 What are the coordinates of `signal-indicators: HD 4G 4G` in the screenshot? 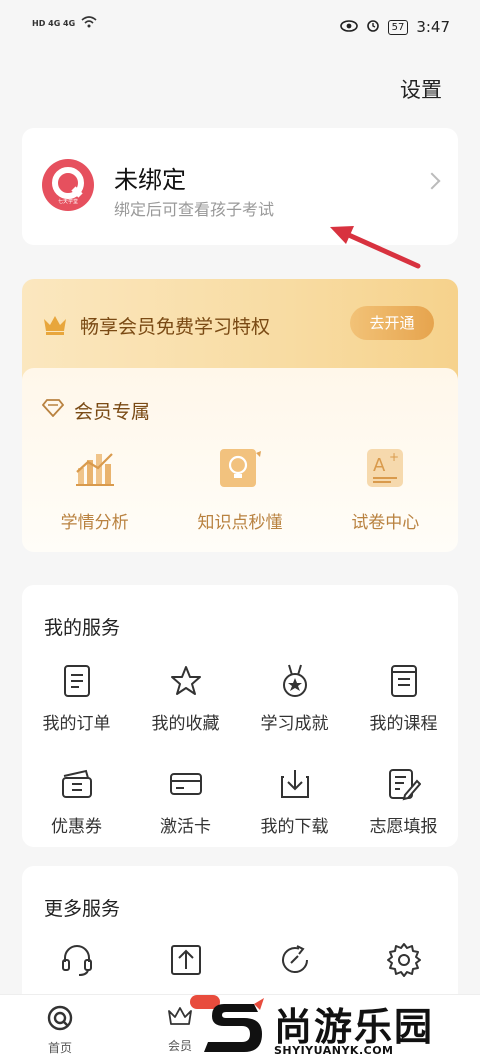 It's located at (64, 23).